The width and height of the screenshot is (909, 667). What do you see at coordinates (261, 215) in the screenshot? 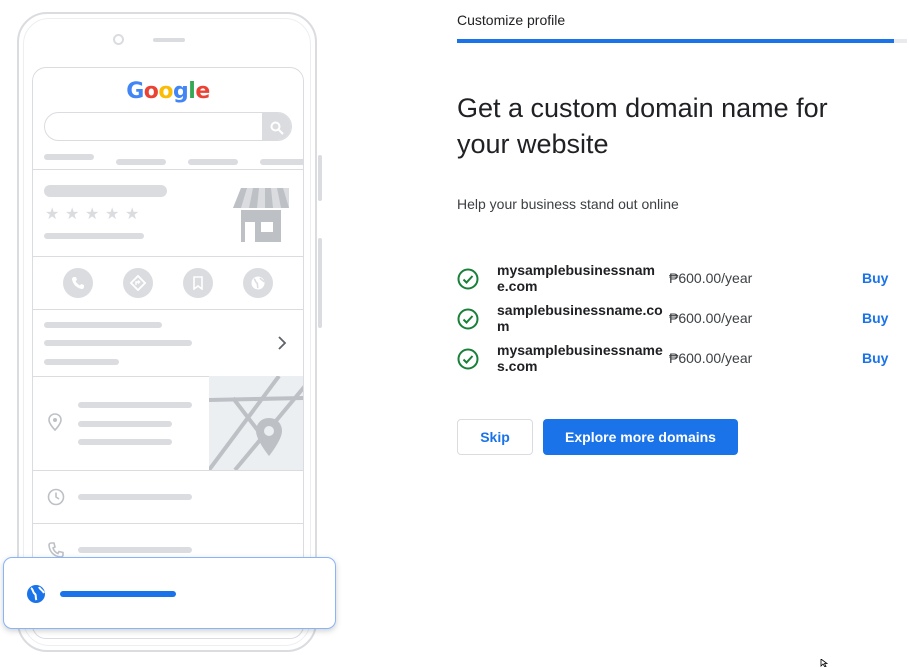
I see `storefront-icon` at bounding box center [261, 215].